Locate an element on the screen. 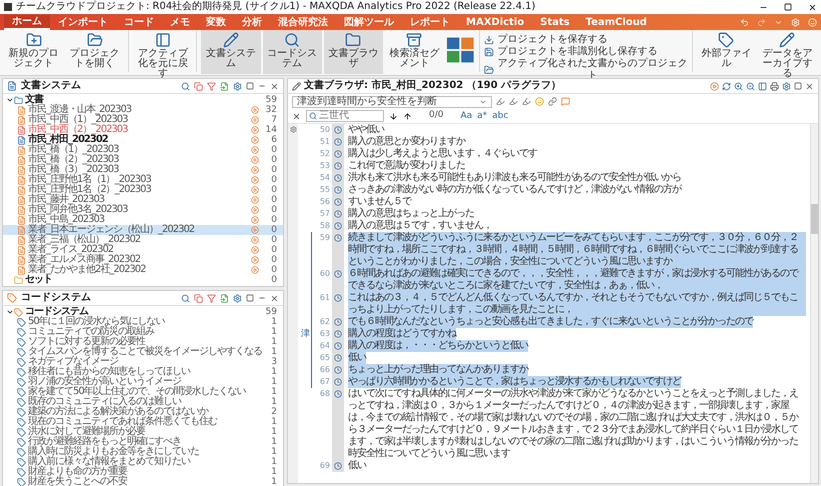 Image resolution: width=821 pixels, height=486 pixels. undo-icon is located at coordinates (744, 22).